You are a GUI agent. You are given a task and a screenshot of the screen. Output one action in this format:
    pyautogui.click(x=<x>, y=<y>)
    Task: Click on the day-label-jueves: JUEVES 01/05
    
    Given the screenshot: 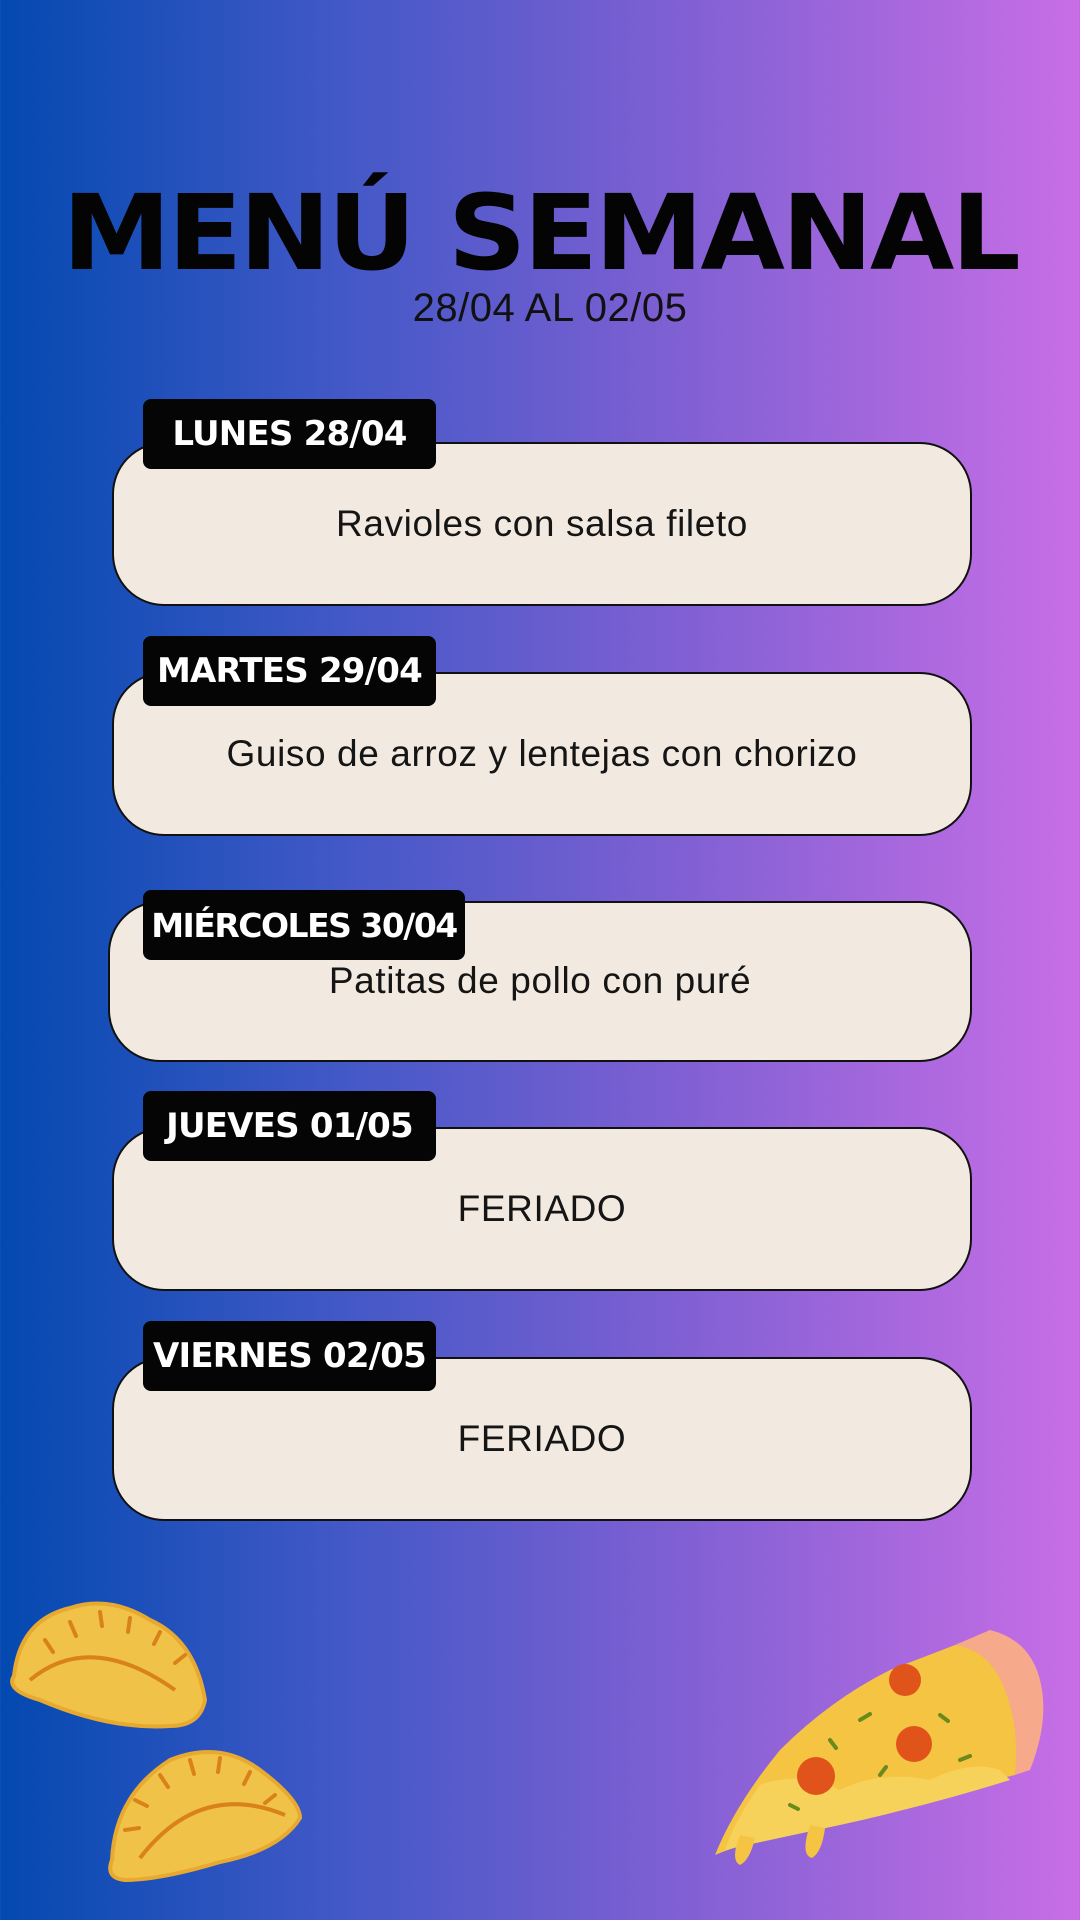 What is the action you would take?
    pyautogui.click(x=289, y=1126)
    